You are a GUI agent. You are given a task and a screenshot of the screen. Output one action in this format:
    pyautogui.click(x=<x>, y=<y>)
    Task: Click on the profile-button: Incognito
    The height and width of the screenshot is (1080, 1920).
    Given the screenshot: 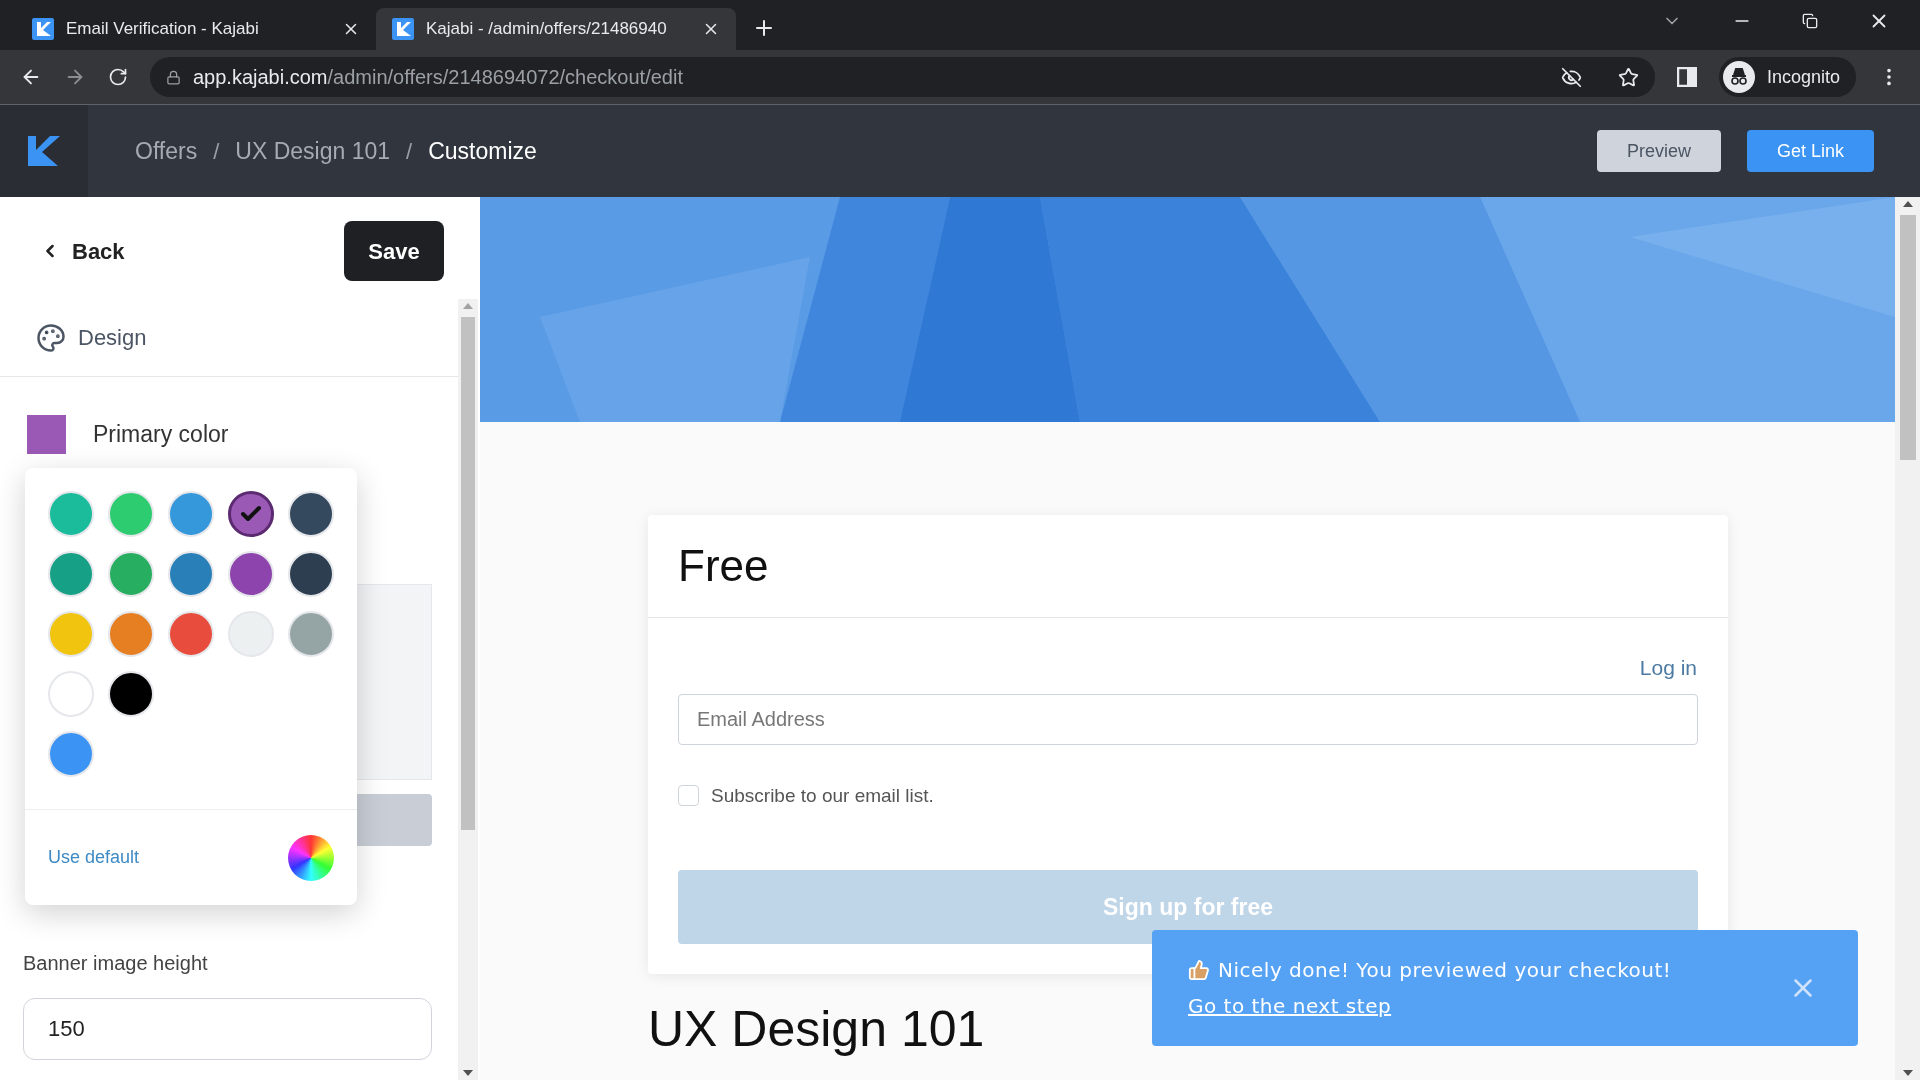 What is the action you would take?
    pyautogui.click(x=1787, y=77)
    